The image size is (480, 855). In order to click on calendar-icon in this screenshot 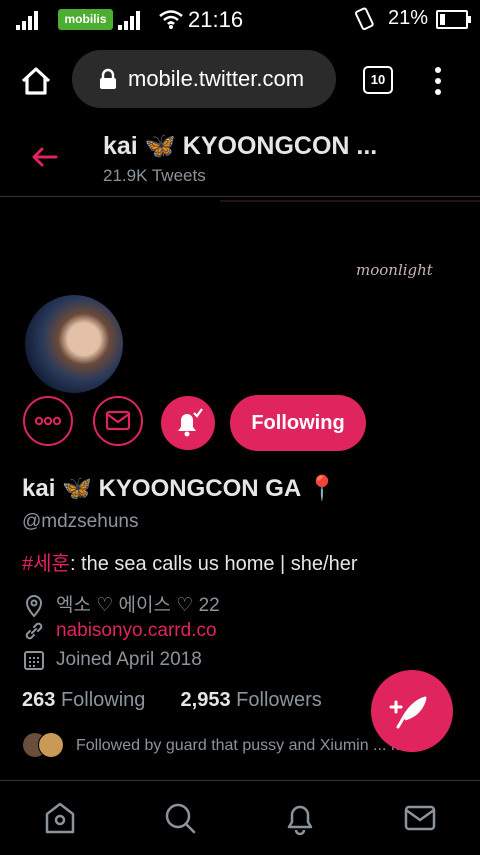, I will do `click(34, 660)`.